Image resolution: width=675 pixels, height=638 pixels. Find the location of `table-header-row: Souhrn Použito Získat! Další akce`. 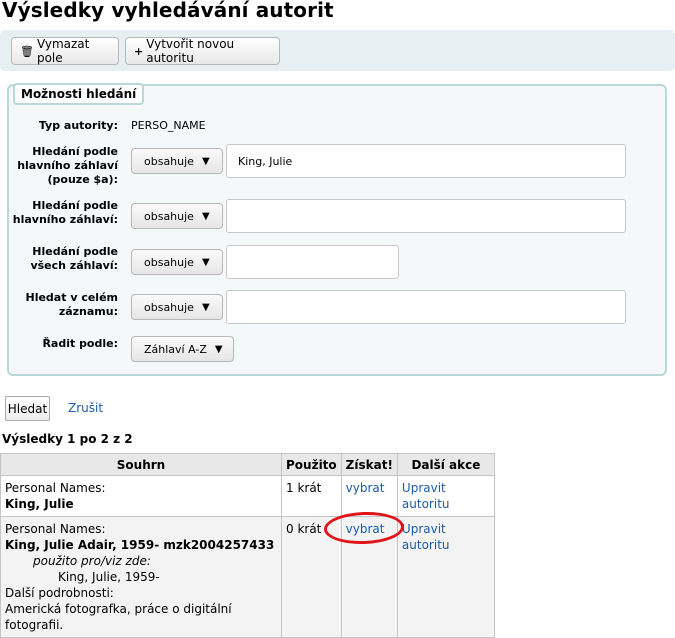

table-header-row: Souhrn Použito Získat! Další akce is located at coordinates (247, 464).